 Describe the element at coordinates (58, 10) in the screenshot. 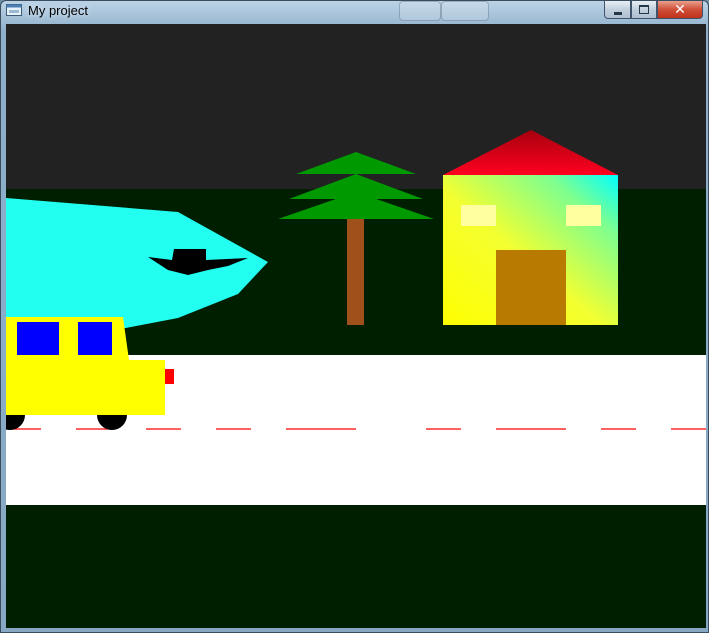

I see `window-title: My project` at that location.